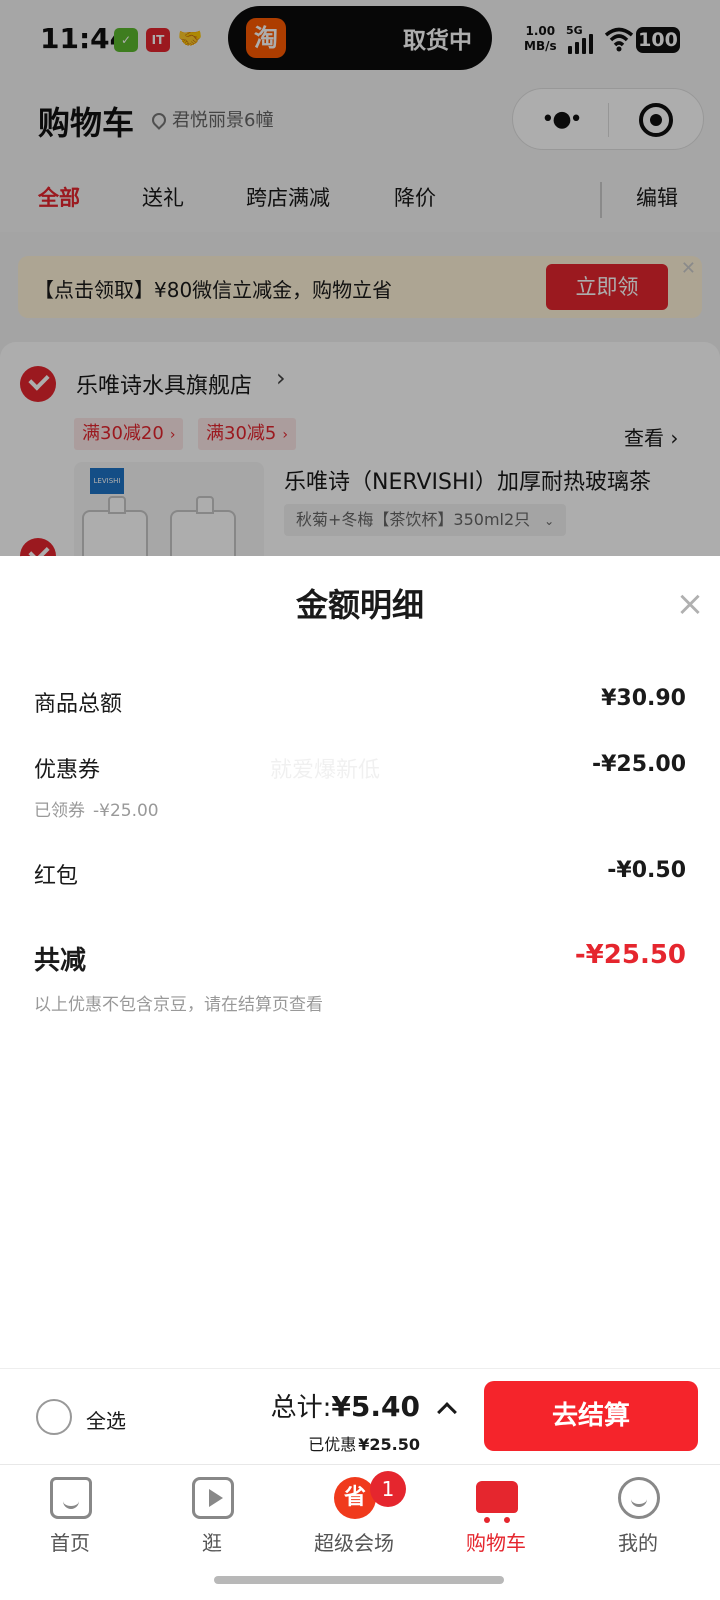  I want to click on select-all-checkbox, so click(54, 1417).